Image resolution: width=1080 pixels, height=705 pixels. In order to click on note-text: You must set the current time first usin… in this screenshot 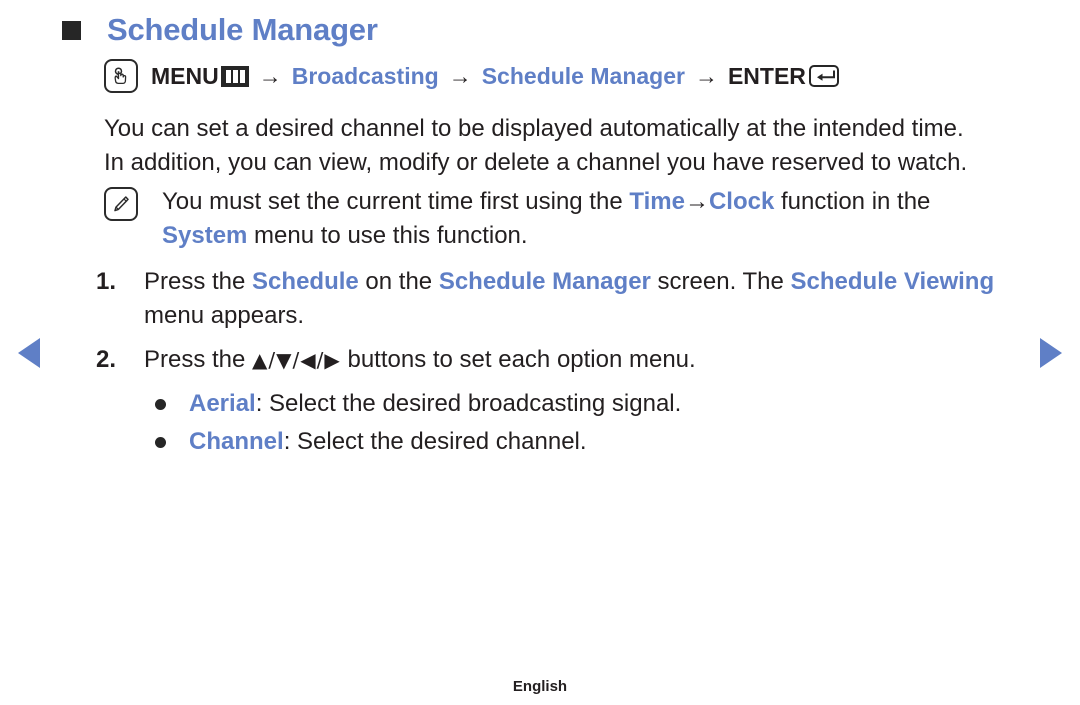, I will do `click(592, 219)`.